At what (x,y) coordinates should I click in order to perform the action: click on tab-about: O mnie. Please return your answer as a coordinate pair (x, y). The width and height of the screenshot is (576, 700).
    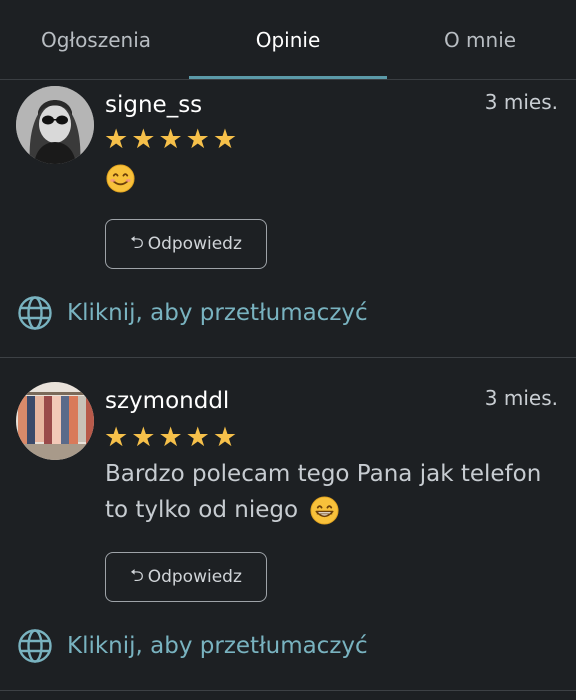
    Looking at the image, I should click on (480, 40).